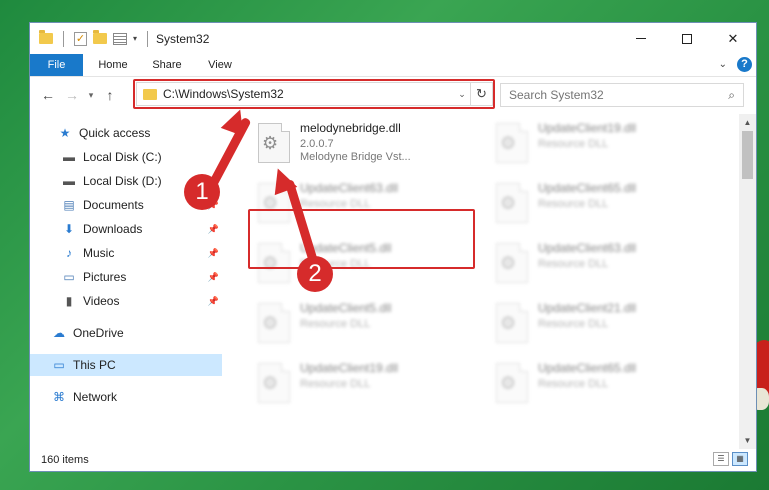  Describe the element at coordinates (126, 397) in the screenshot. I see `nav-item-network: ⌘ Network` at that location.